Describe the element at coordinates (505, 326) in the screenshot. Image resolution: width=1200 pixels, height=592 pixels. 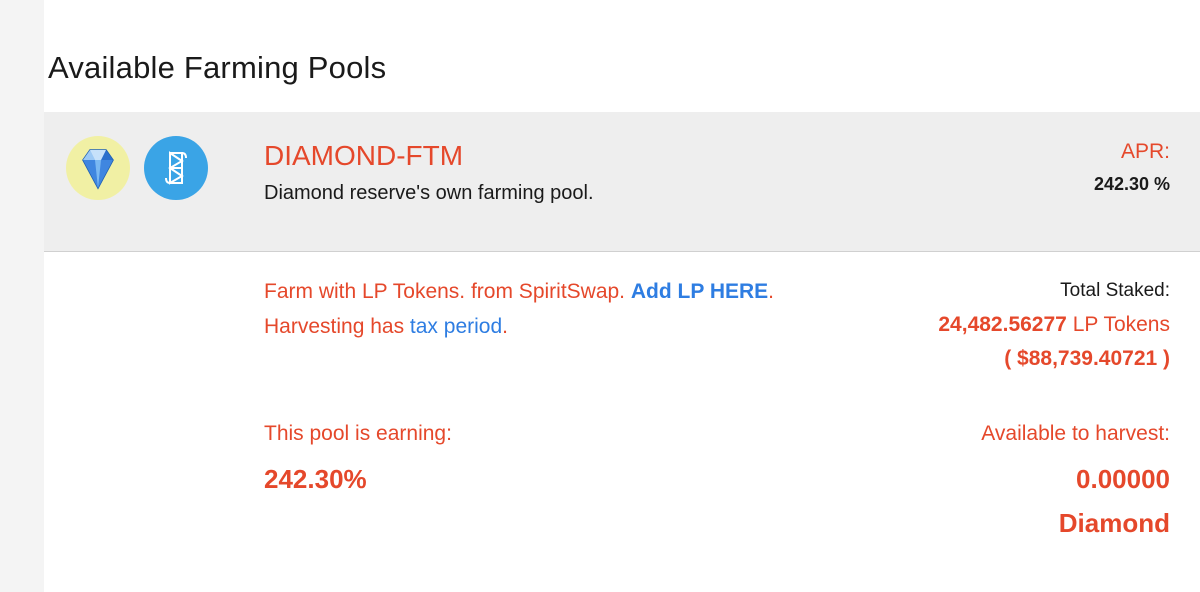
I see `harvest-info-end: .` at that location.